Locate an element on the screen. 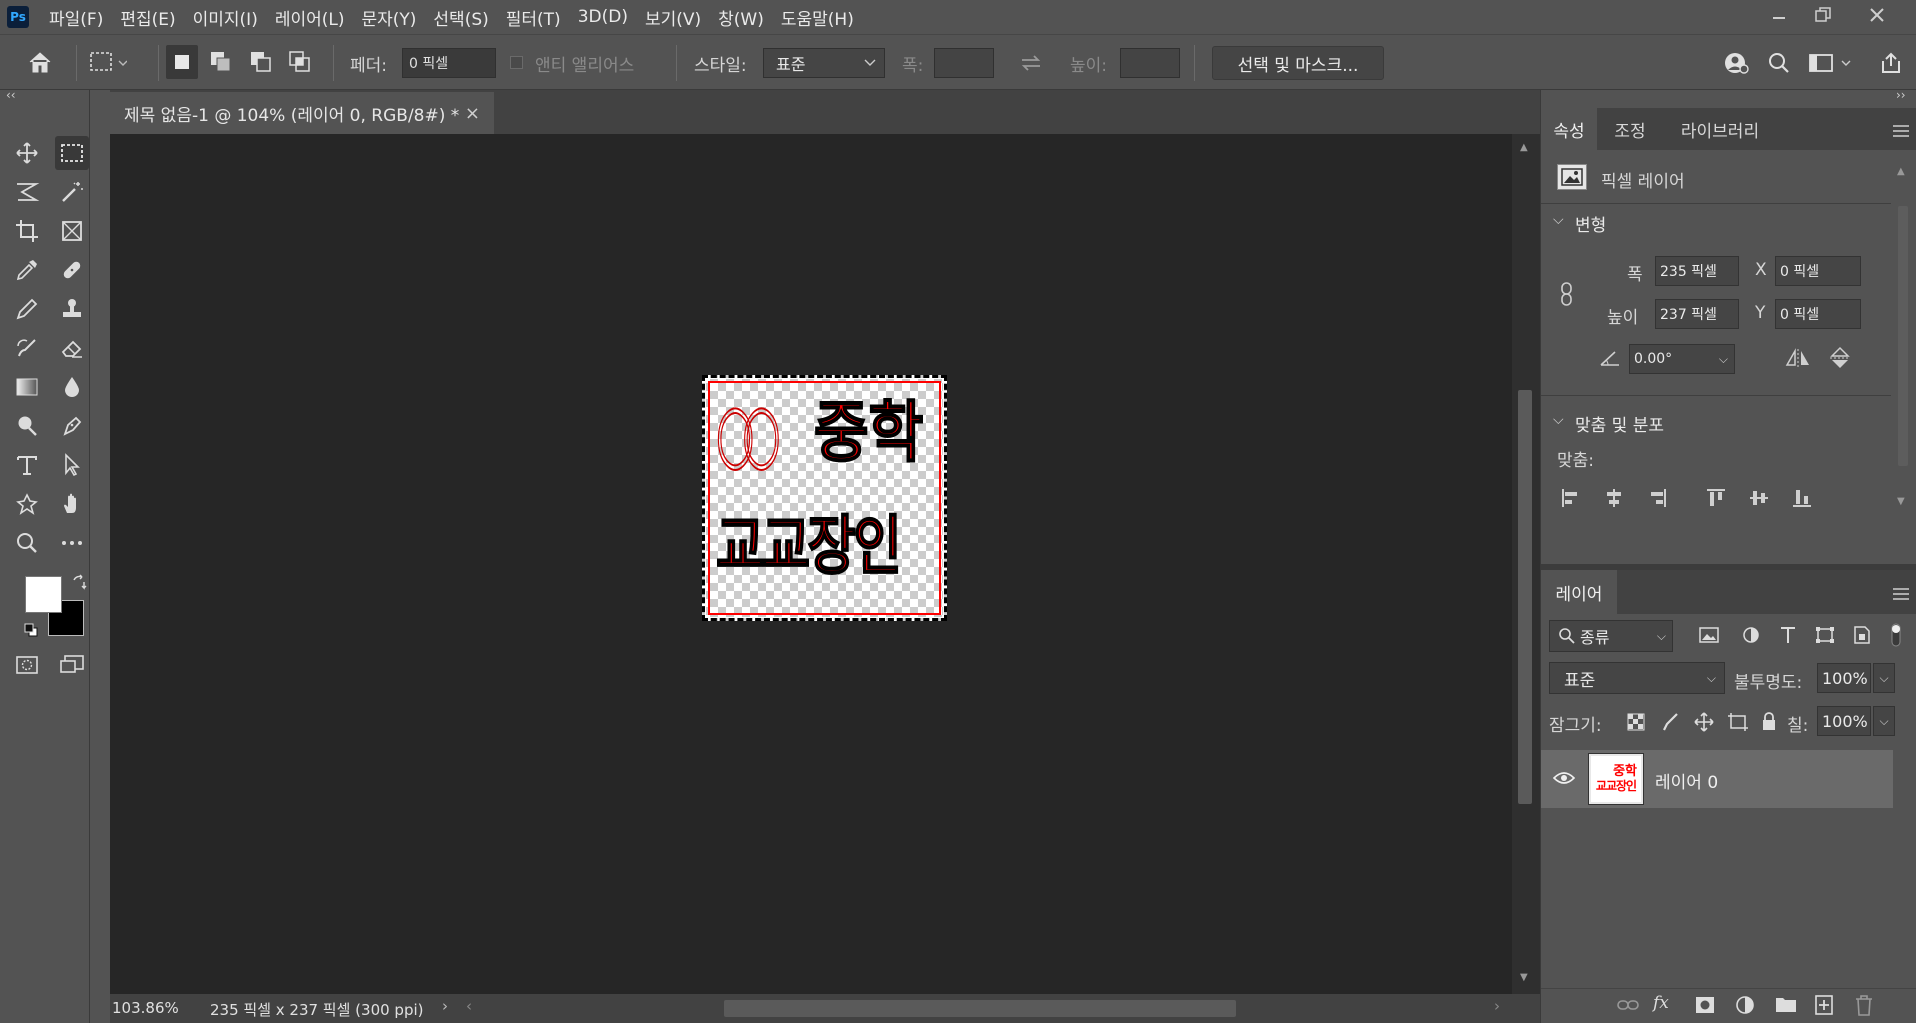 The height and width of the screenshot is (1023, 1916). filter-toggle-icon is located at coordinates (1896, 637).